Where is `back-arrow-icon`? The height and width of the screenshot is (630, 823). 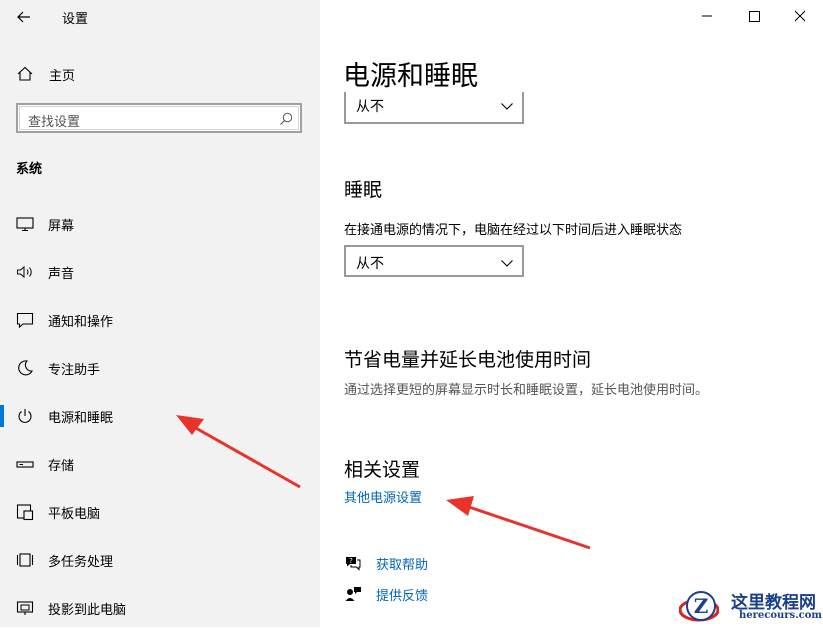 back-arrow-icon is located at coordinates (24, 17).